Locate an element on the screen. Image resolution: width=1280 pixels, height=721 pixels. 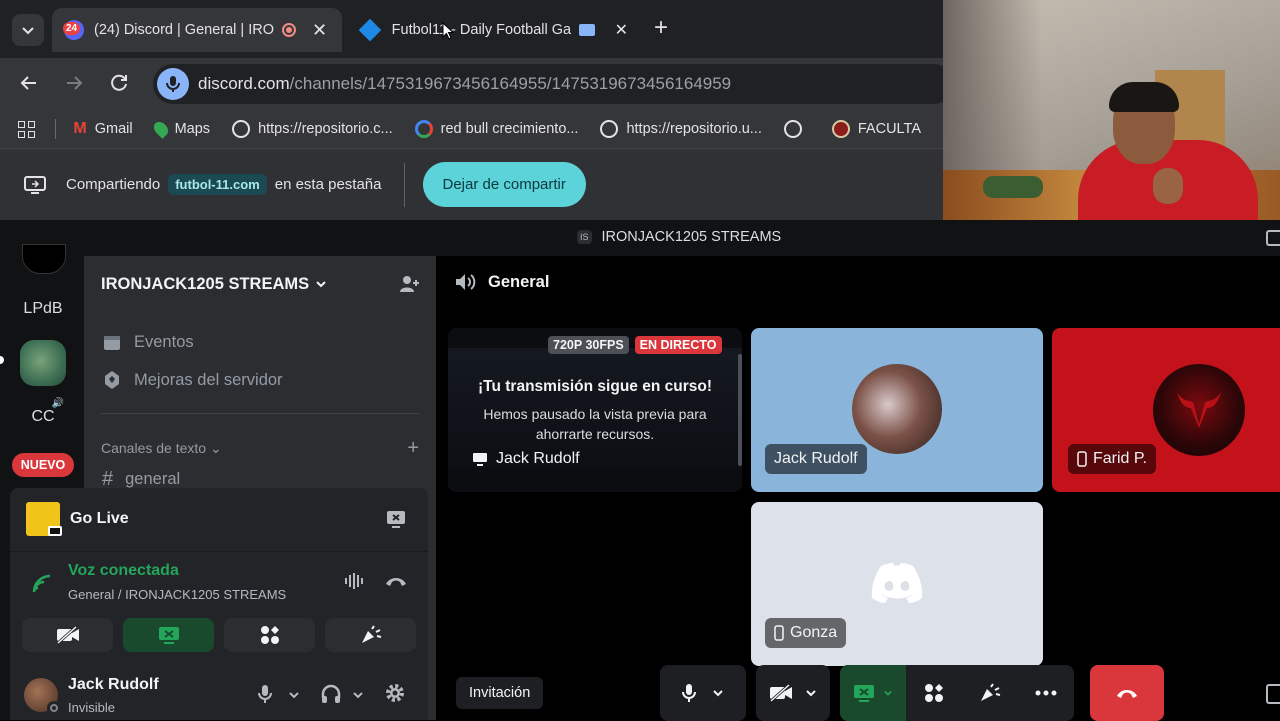
tab-futbol11: Futbol11 - Daily Football Ga ✕ is located at coordinates (495, 30).